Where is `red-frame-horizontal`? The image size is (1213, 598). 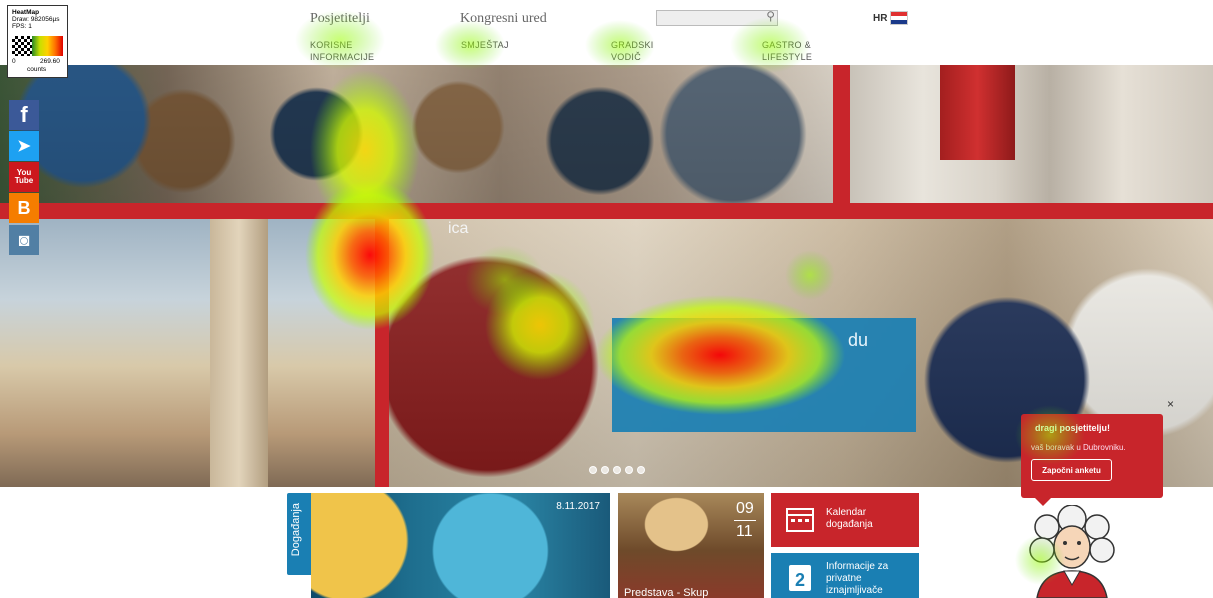
red-frame-horizontal is located at coordinates (606, 211).